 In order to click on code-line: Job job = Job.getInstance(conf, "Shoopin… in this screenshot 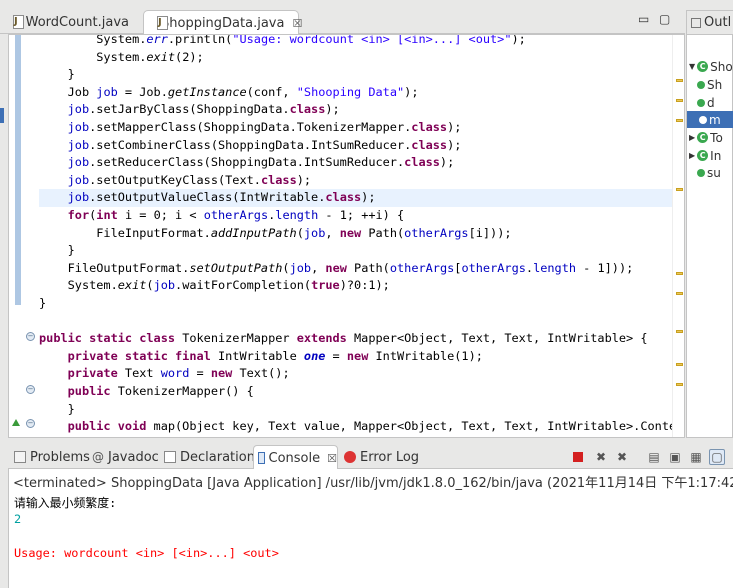, I will do `click(229, 91)`.